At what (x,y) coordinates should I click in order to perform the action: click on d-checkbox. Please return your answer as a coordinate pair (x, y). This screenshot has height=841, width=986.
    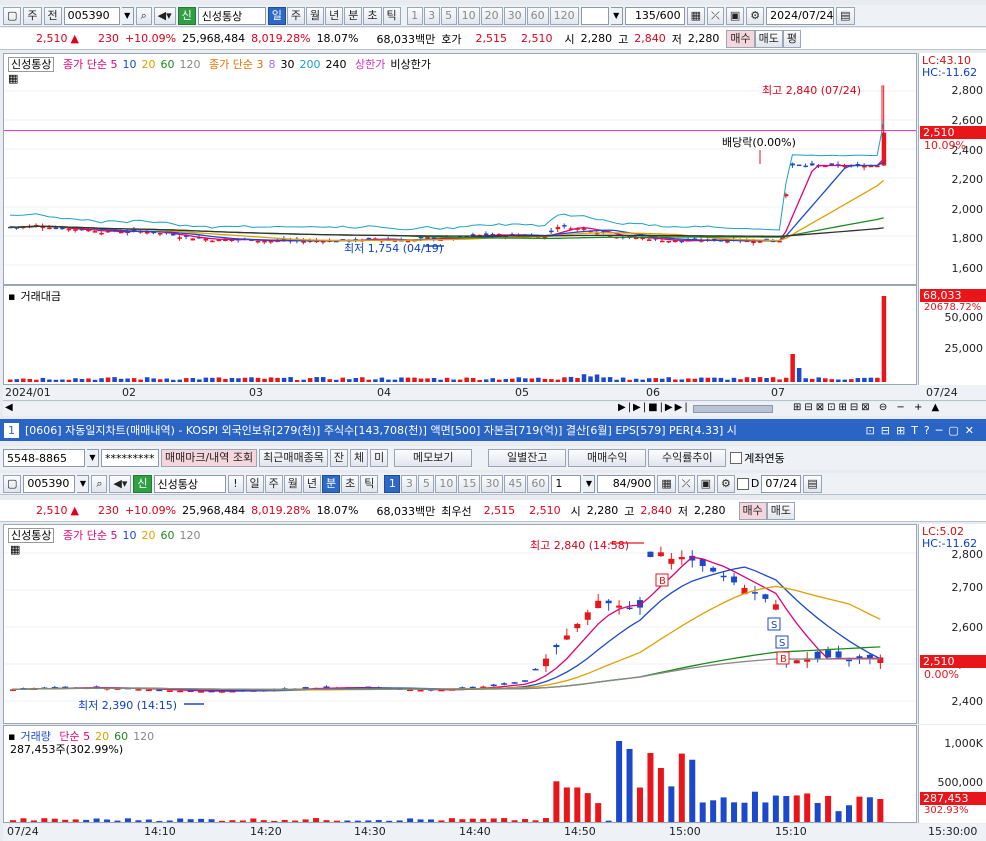
    Looking at the image, I should click on (742, 483).